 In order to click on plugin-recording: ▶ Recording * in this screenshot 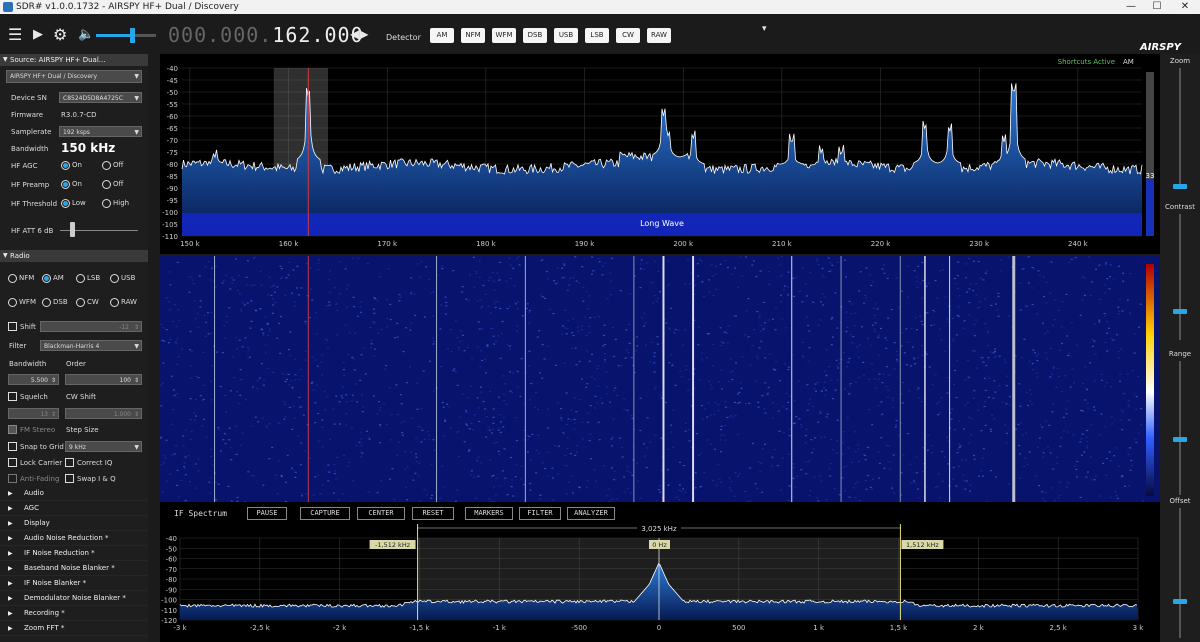, I will do `click(74, 613)`.